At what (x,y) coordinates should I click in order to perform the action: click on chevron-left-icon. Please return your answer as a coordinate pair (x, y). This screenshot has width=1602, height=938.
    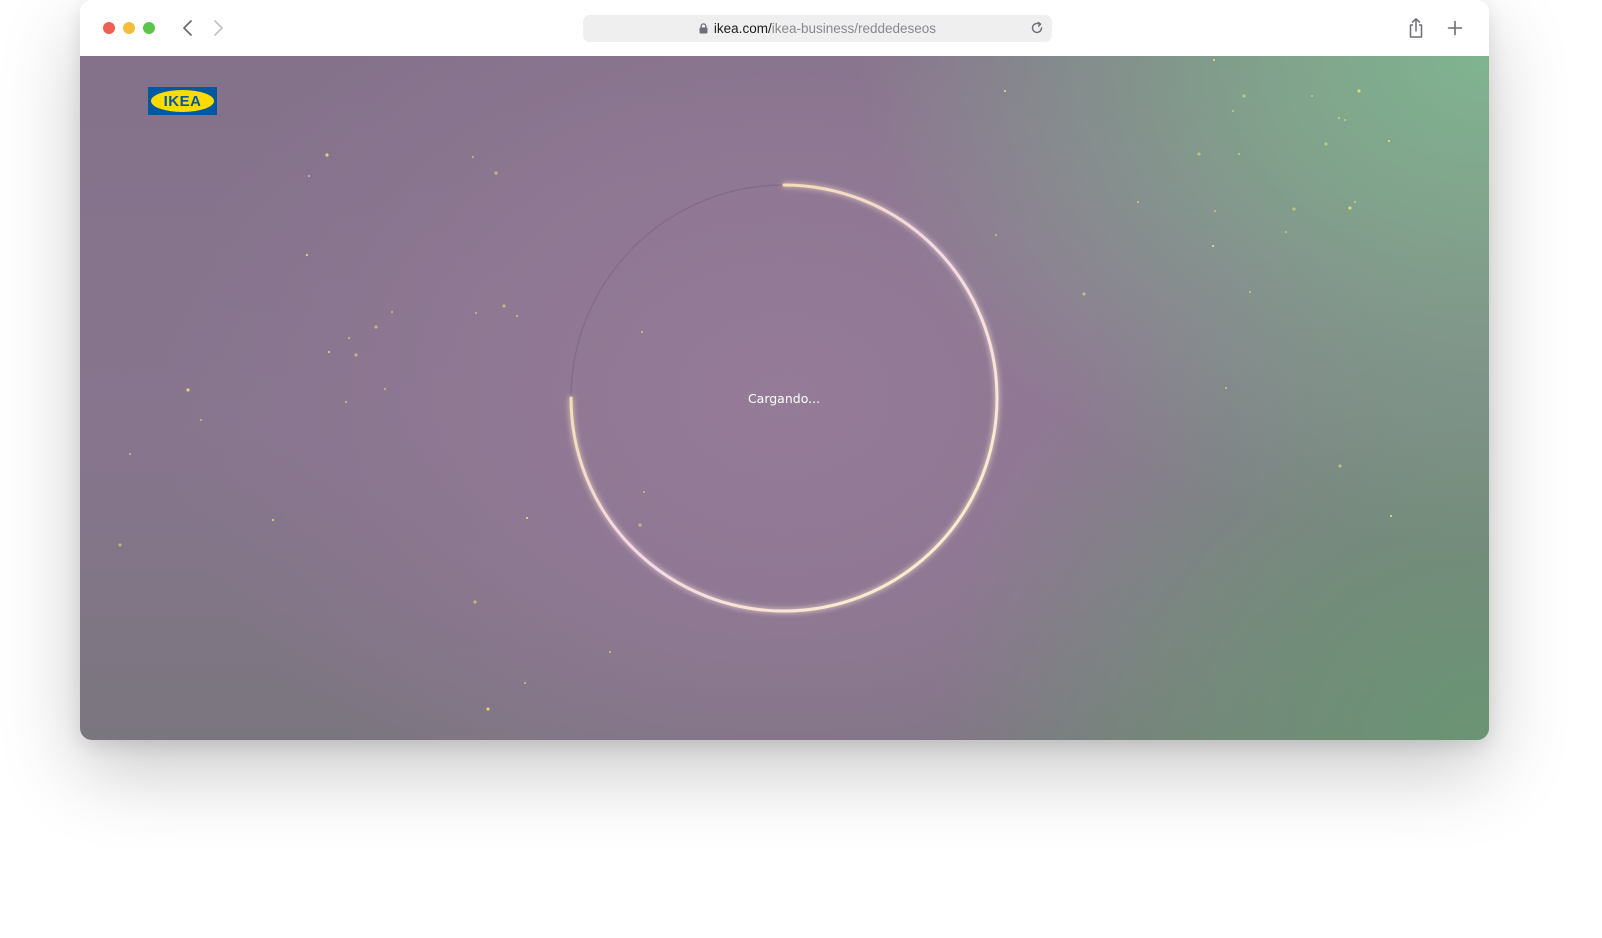
    Looking at the image, I should click on (187, 28).